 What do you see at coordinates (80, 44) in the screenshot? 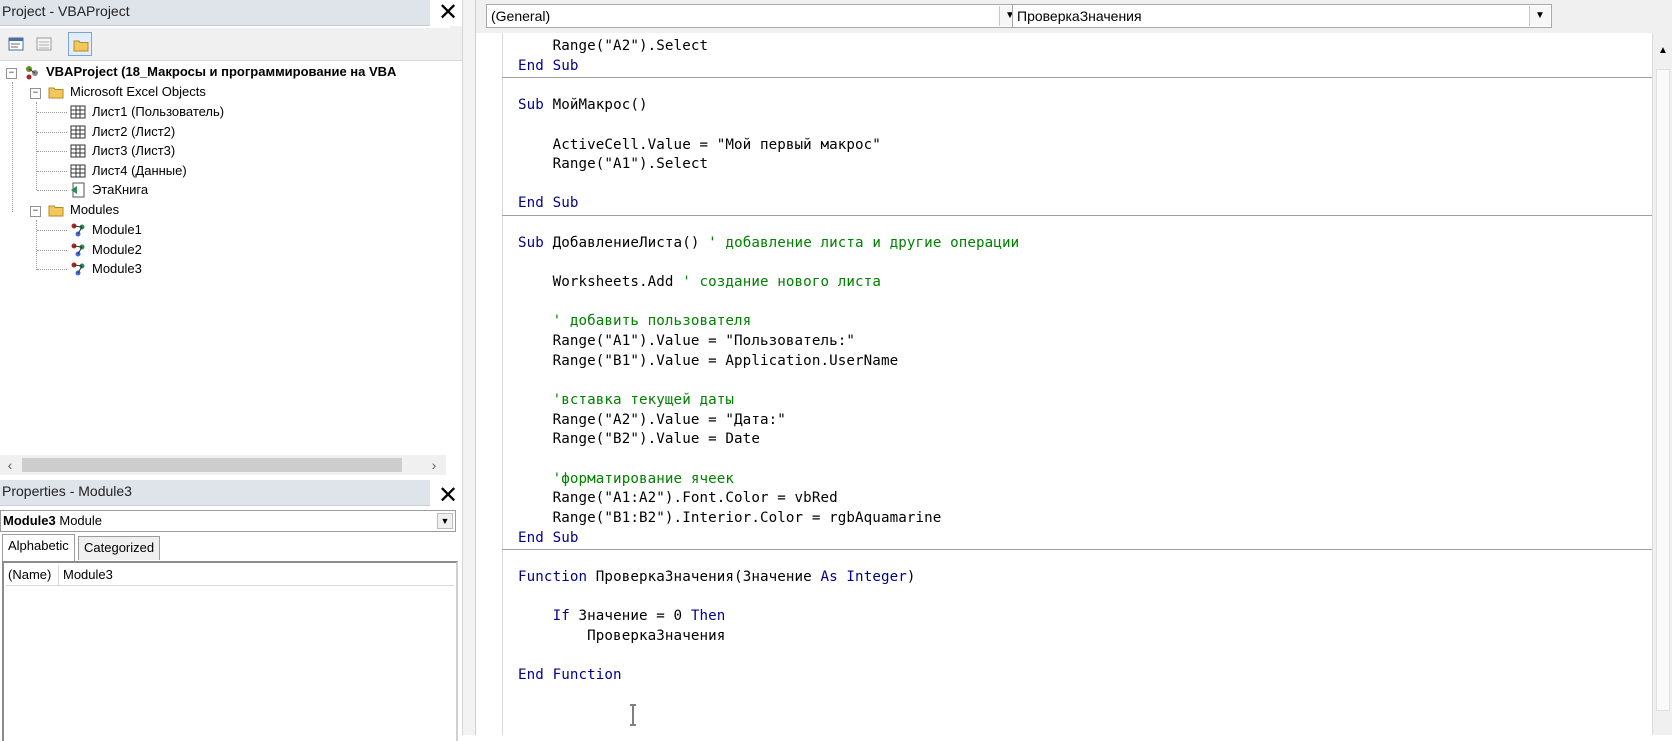
I see `toggle-folders-button` at bounding box center [80, 44].